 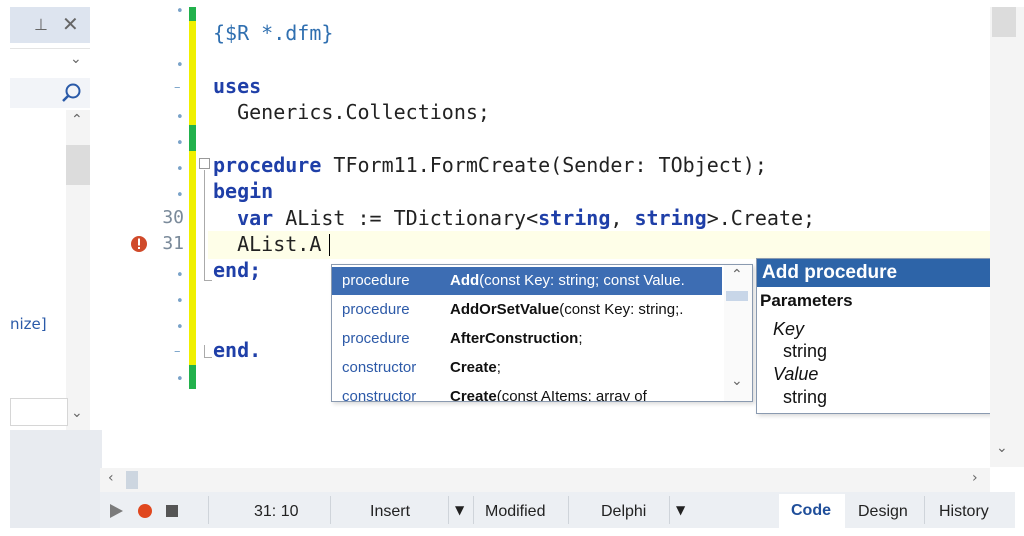 I want to click on change-bar-modified, so click(x=192, y=73).